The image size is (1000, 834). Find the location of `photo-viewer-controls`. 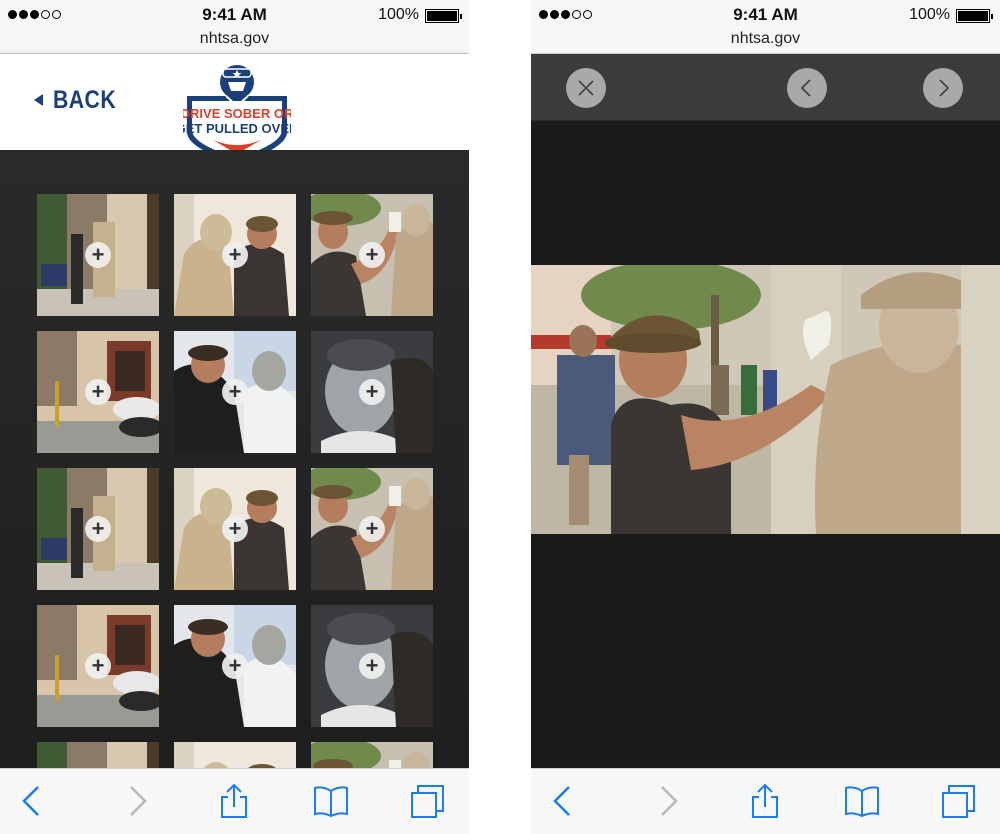

photo-viewer-controls is located at coordinates (765, 87).